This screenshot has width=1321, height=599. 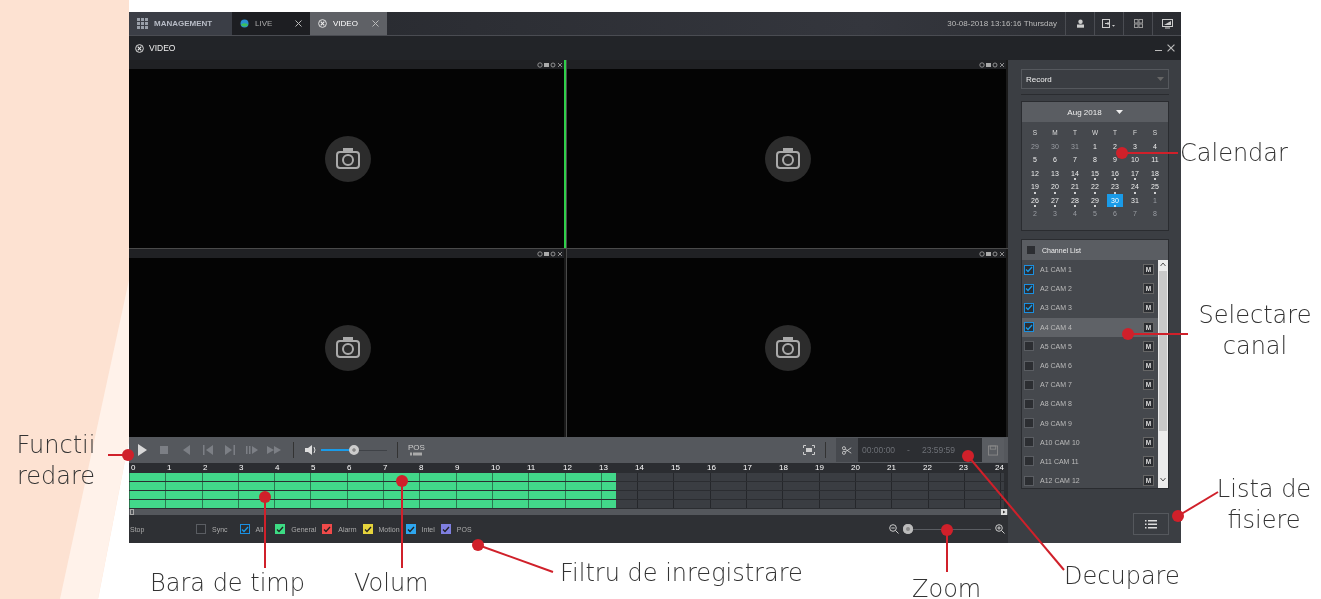 What do you see at coordinates (603, 468) in the screenshot?
I see `hour-label: 13` at bounding box center [603, 468].